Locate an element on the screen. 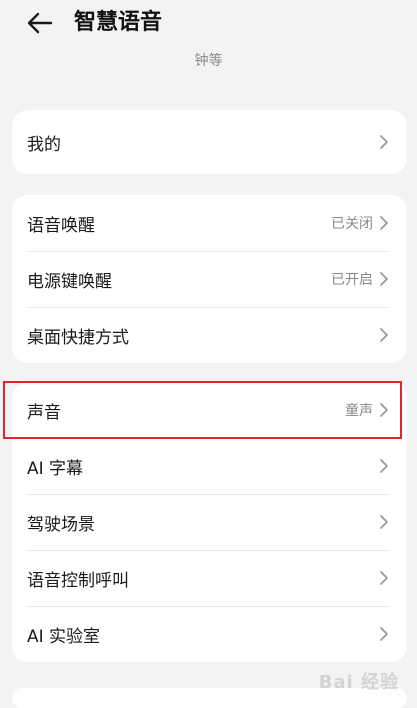 The height and width of the screenshot is (708, 417). header: 智慧语音 钟等 is located at coordinates (208, 45).